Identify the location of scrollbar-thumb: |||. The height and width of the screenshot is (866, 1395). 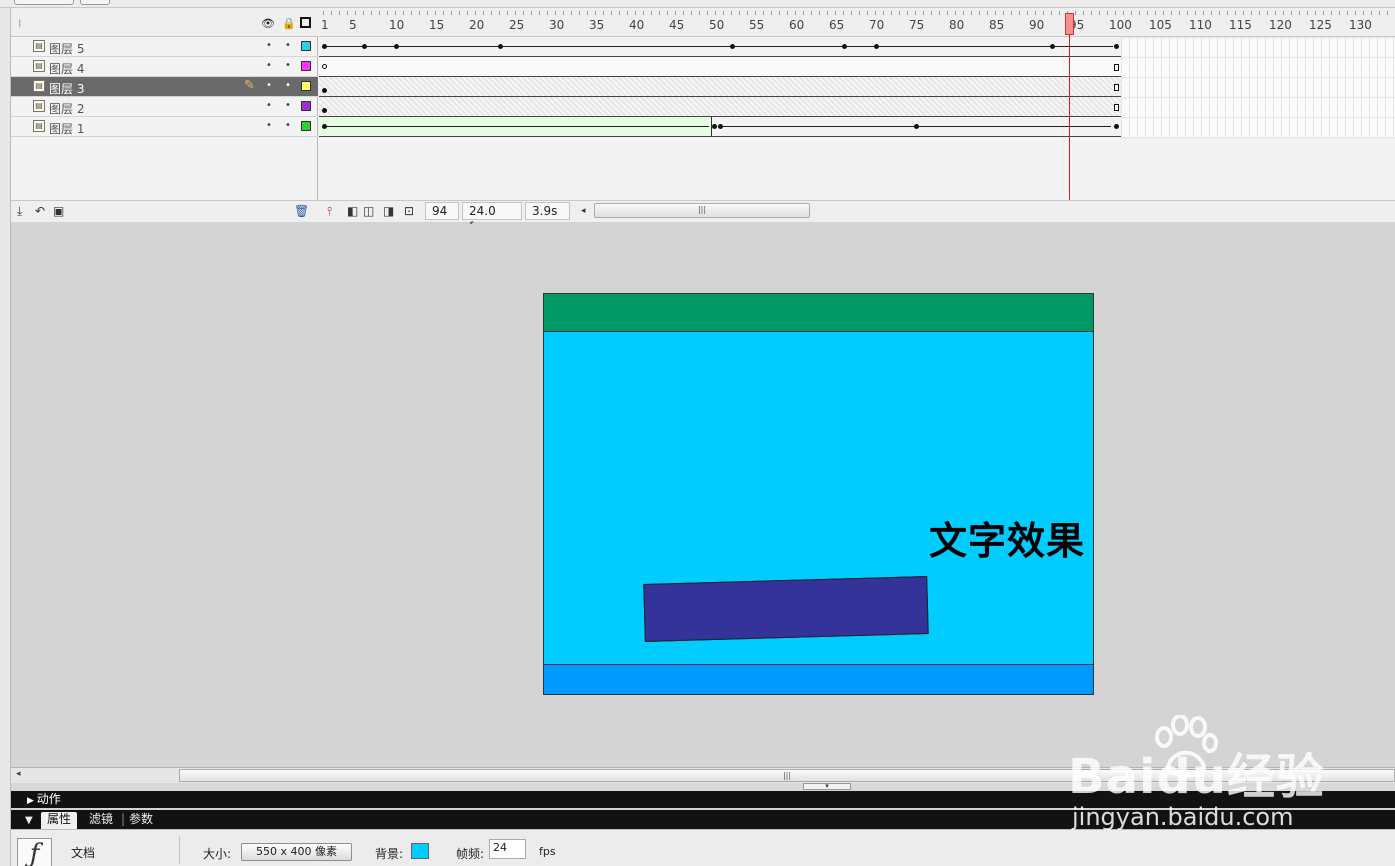
(787, 775).